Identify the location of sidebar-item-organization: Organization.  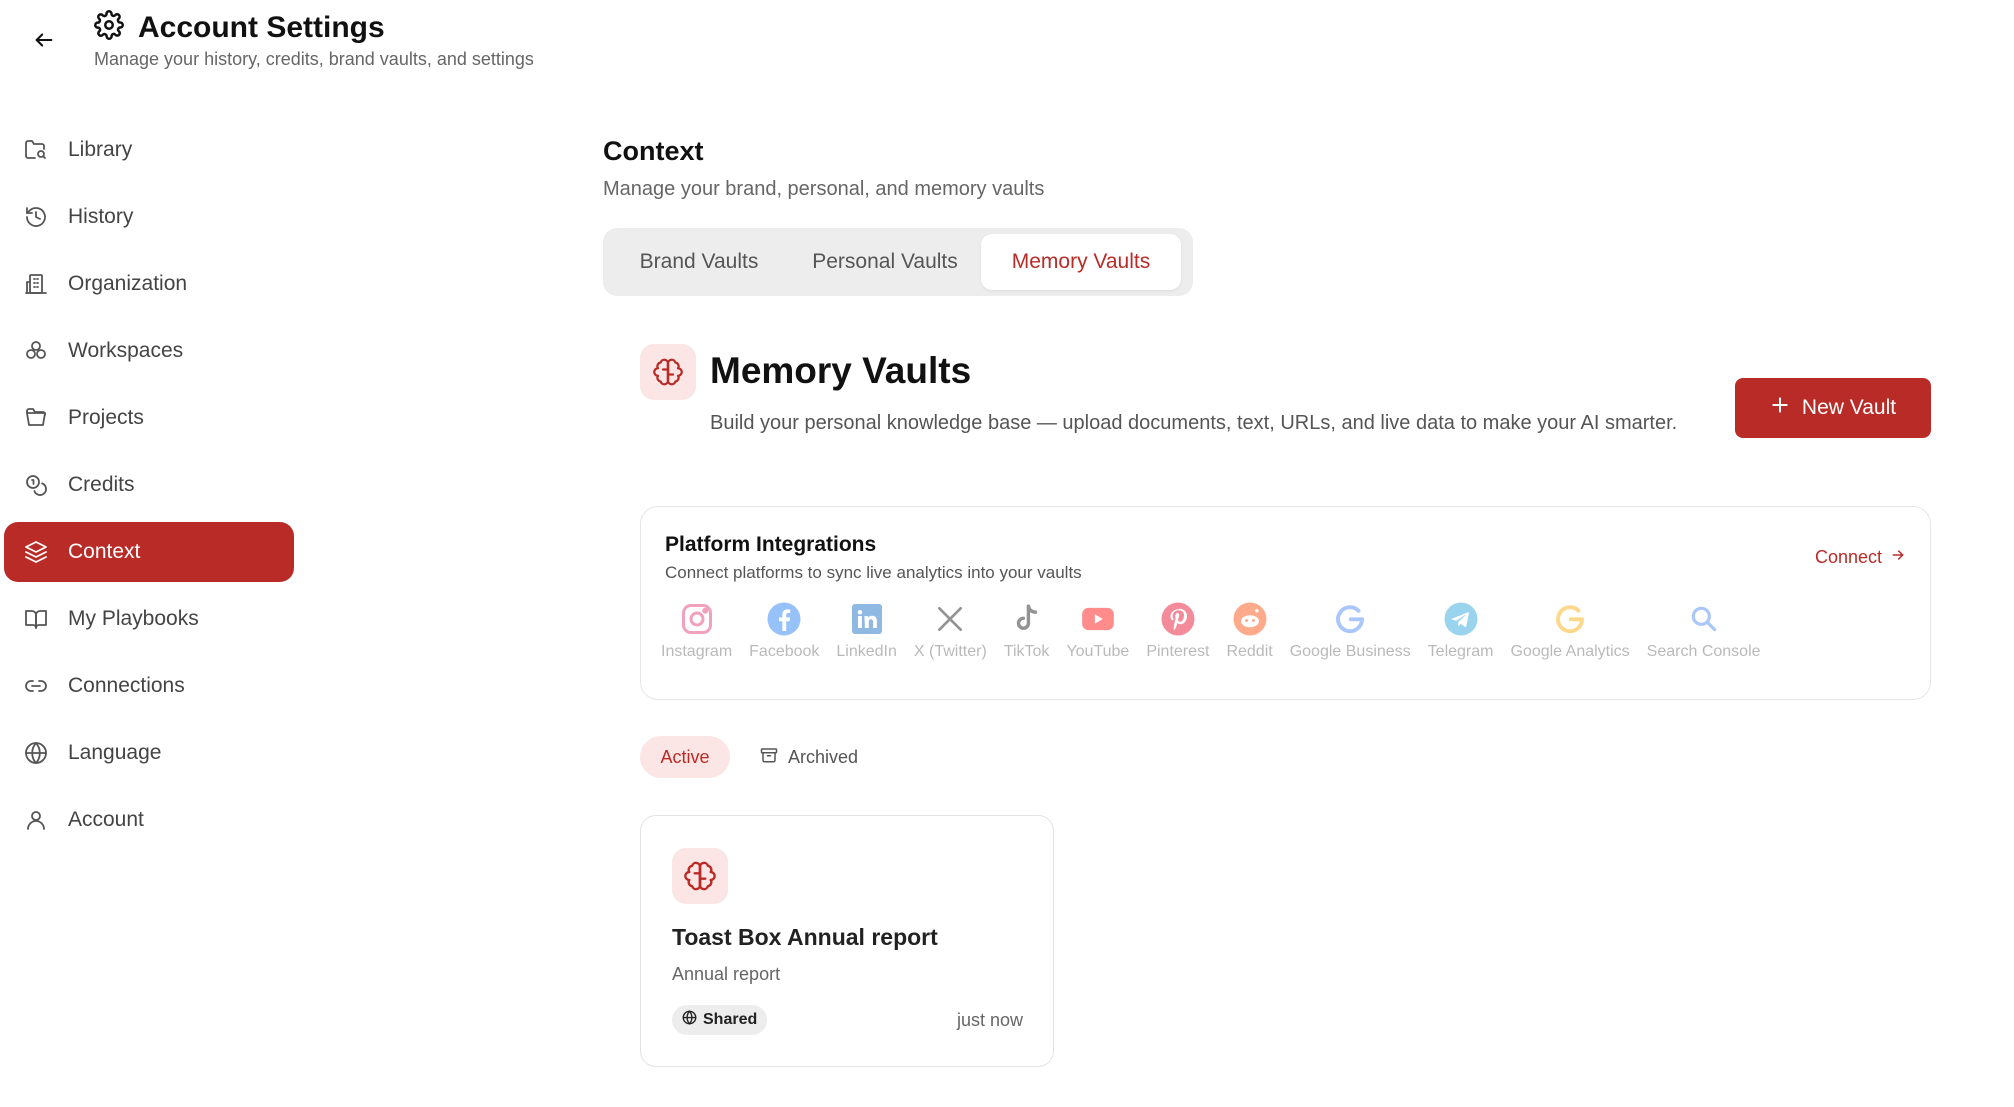
(149, 284).